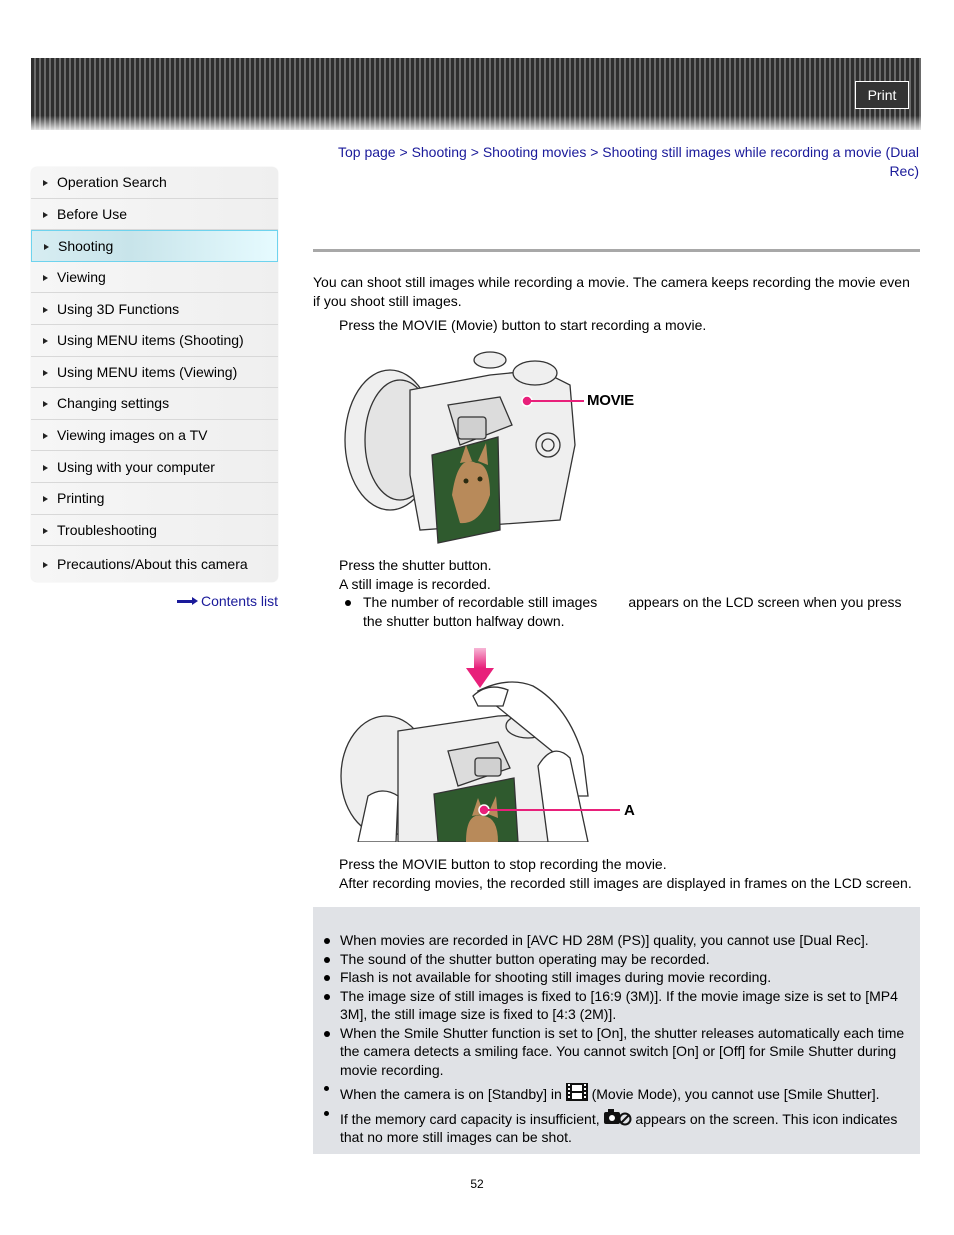  Describe the element at coordinates (480, 745) in the screenshot. I see `camera-shutter-press-illustration` at that location.